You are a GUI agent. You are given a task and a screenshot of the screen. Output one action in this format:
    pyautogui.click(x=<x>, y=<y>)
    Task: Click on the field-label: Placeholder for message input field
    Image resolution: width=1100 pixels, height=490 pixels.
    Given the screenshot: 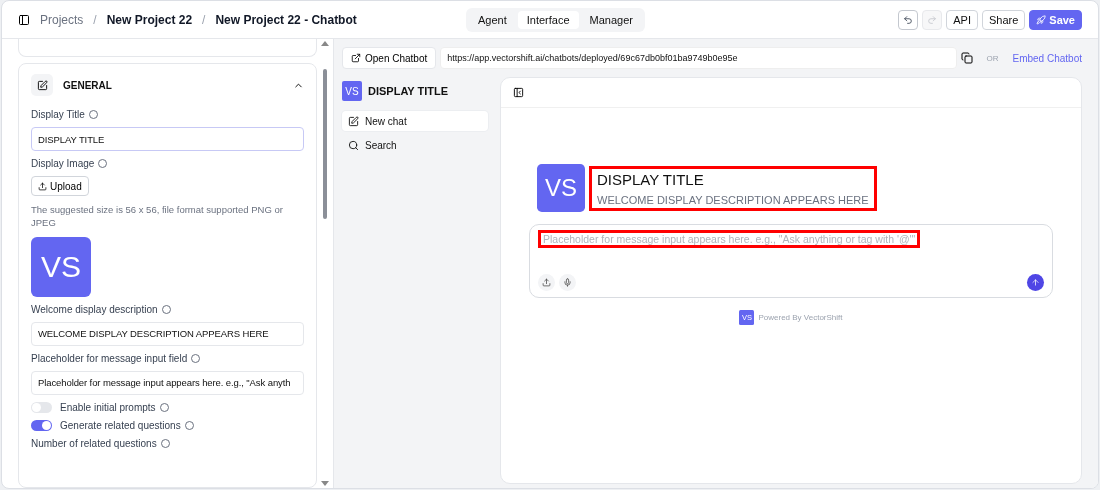 What is the action you would take?
    pyautogui.click(x=109, y=358)
    